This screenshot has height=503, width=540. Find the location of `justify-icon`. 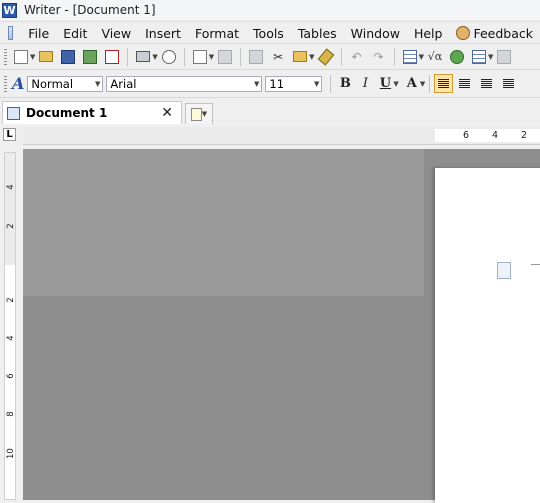

justify-icon is located at coordinates (508, 83).